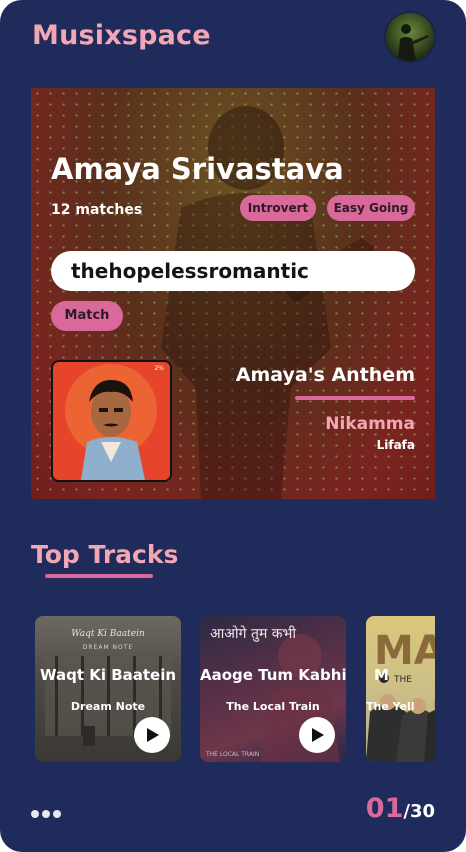 The width and height of the screenshot is (466, 852). Describe the element at coordinates (410, 37) in the screenshot. I see `user-avatar-icon` at that location.